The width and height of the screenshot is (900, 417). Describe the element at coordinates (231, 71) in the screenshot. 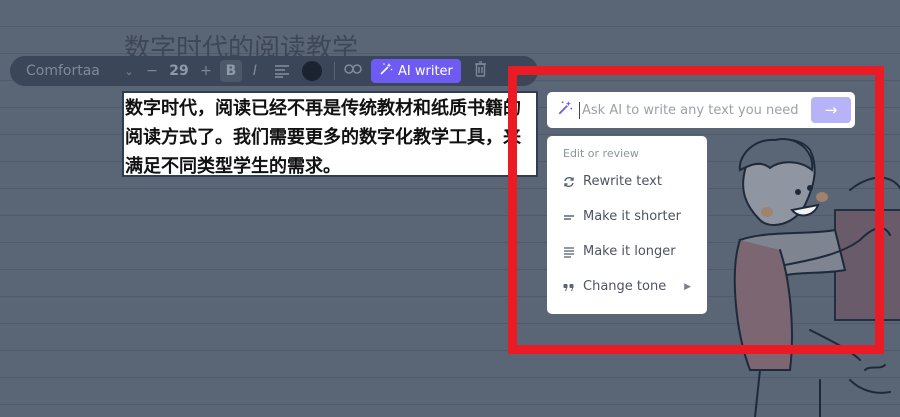

I see `bold-button: B` at that location.